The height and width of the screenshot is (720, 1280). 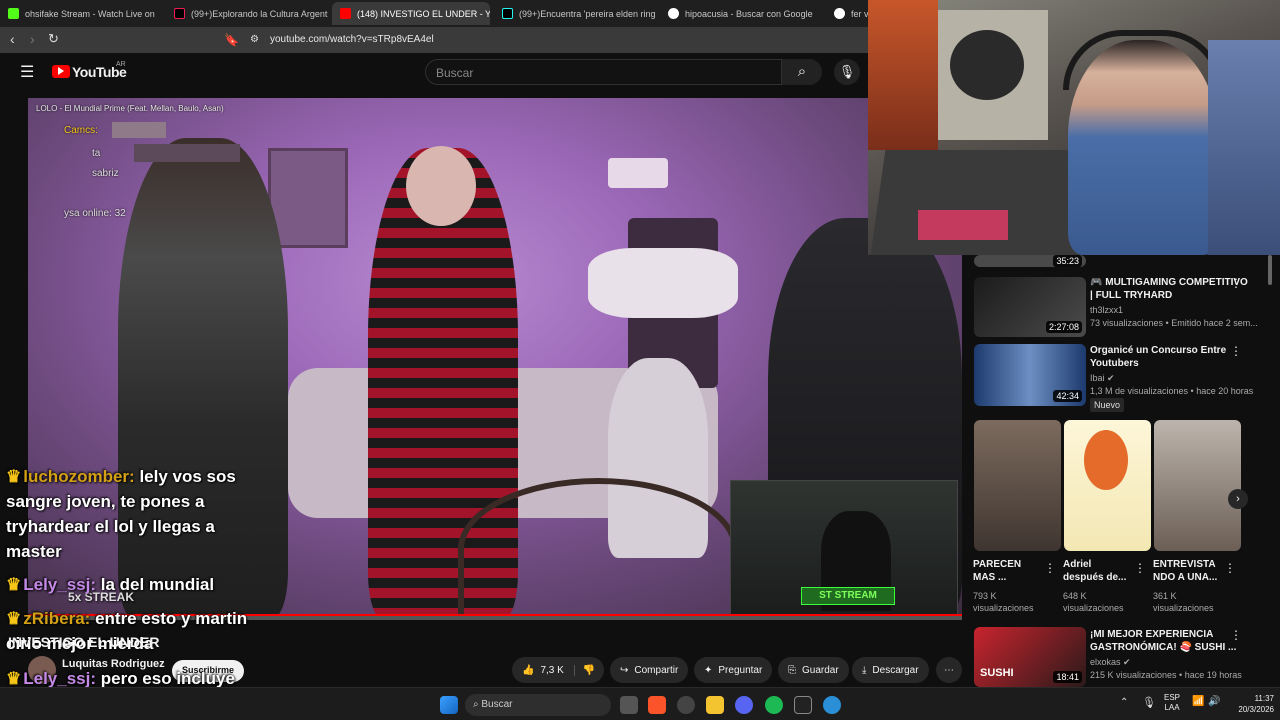 I want to click on channel-name: elxokas ✔, so click(x=1110, y=662).